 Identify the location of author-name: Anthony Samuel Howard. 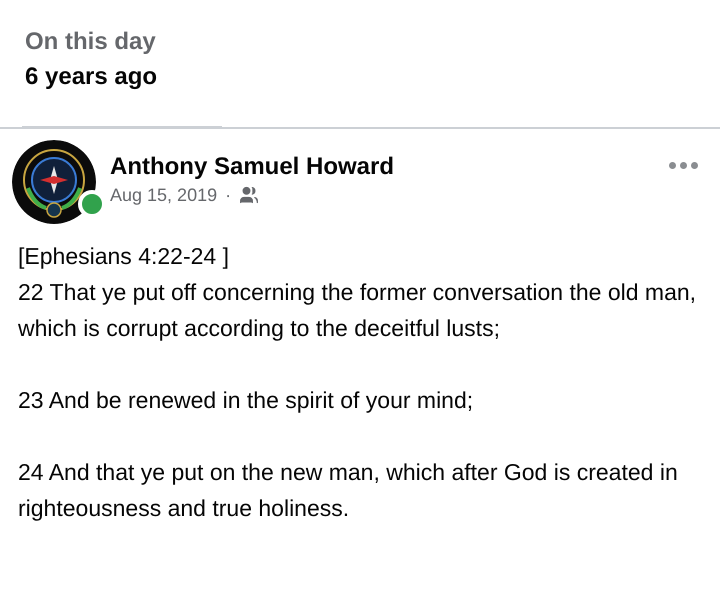
(389, 167).